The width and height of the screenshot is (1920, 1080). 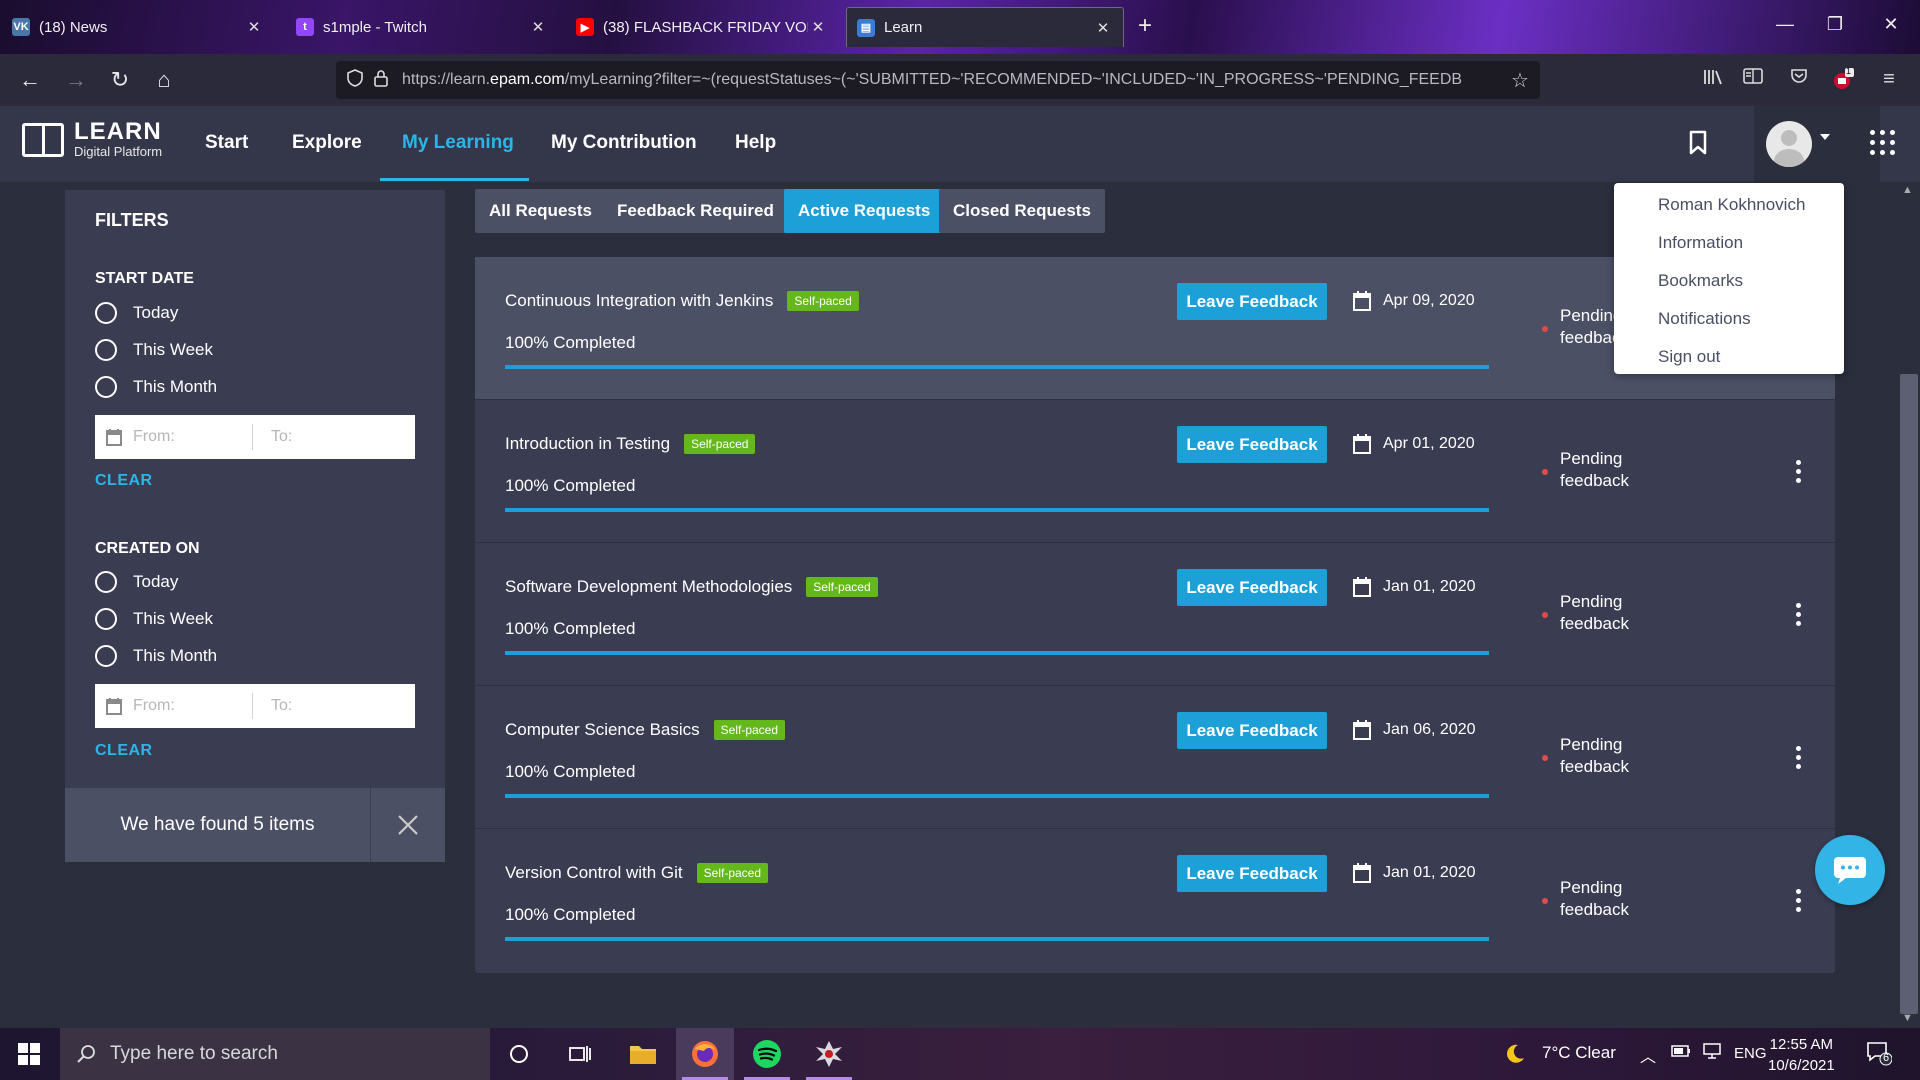 What do you see at coordinates (1891, 24) in the screenshot?
I see `close-window-icon: ✕` at bounding box center [1891, 24].